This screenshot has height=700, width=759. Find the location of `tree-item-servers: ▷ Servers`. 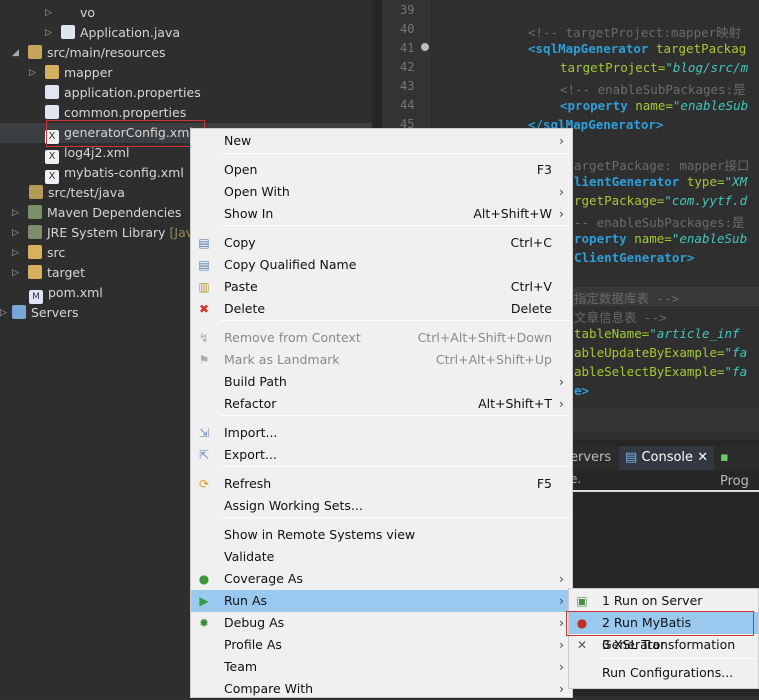

tree-item-servers: ▷ Servers is located at coordinates (39, 313).